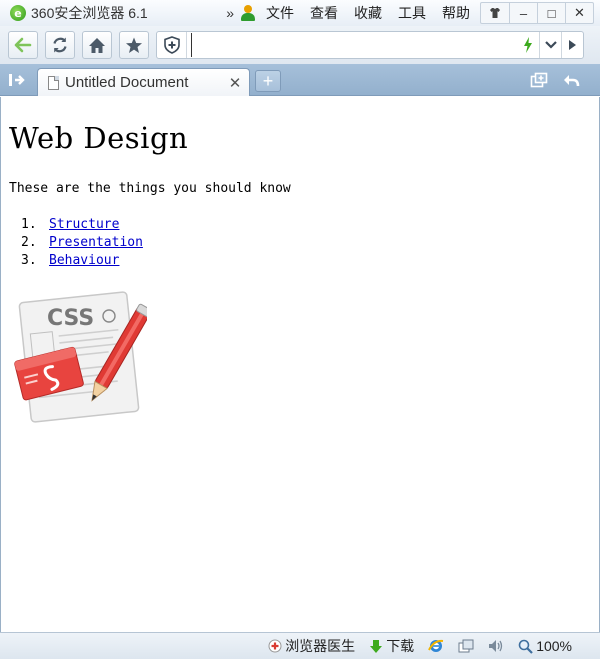 The image size is (600, 659). I want to click on close-button: ✕, so click(579, 13).